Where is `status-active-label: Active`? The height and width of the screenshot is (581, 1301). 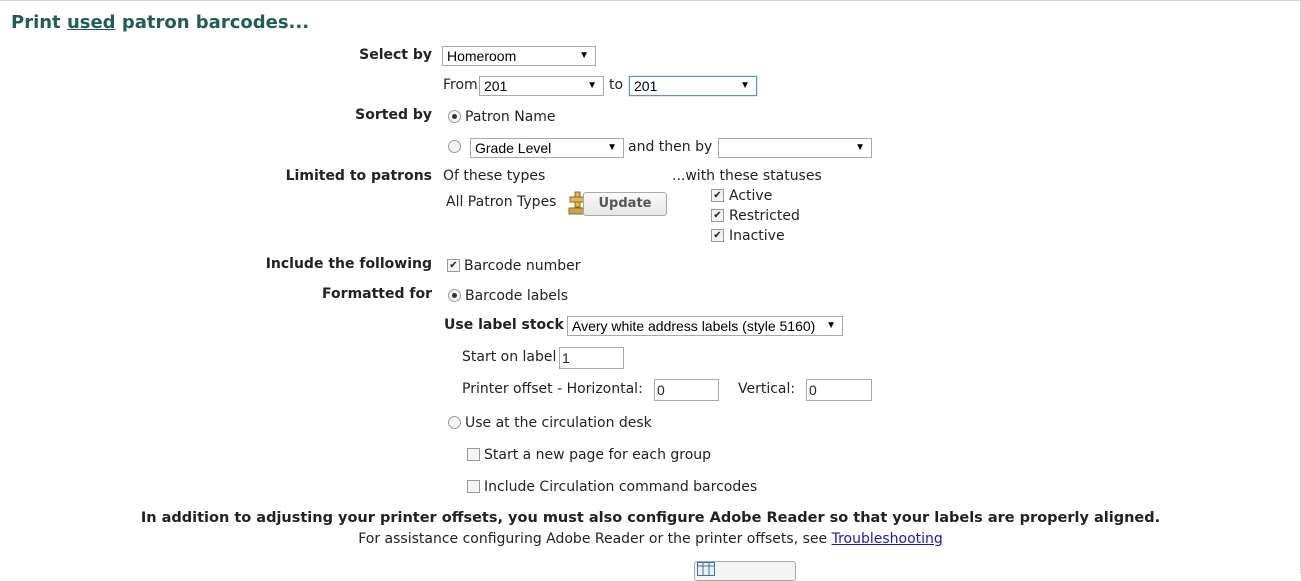
status-active-label: Active is located at coordinates (751, 196).